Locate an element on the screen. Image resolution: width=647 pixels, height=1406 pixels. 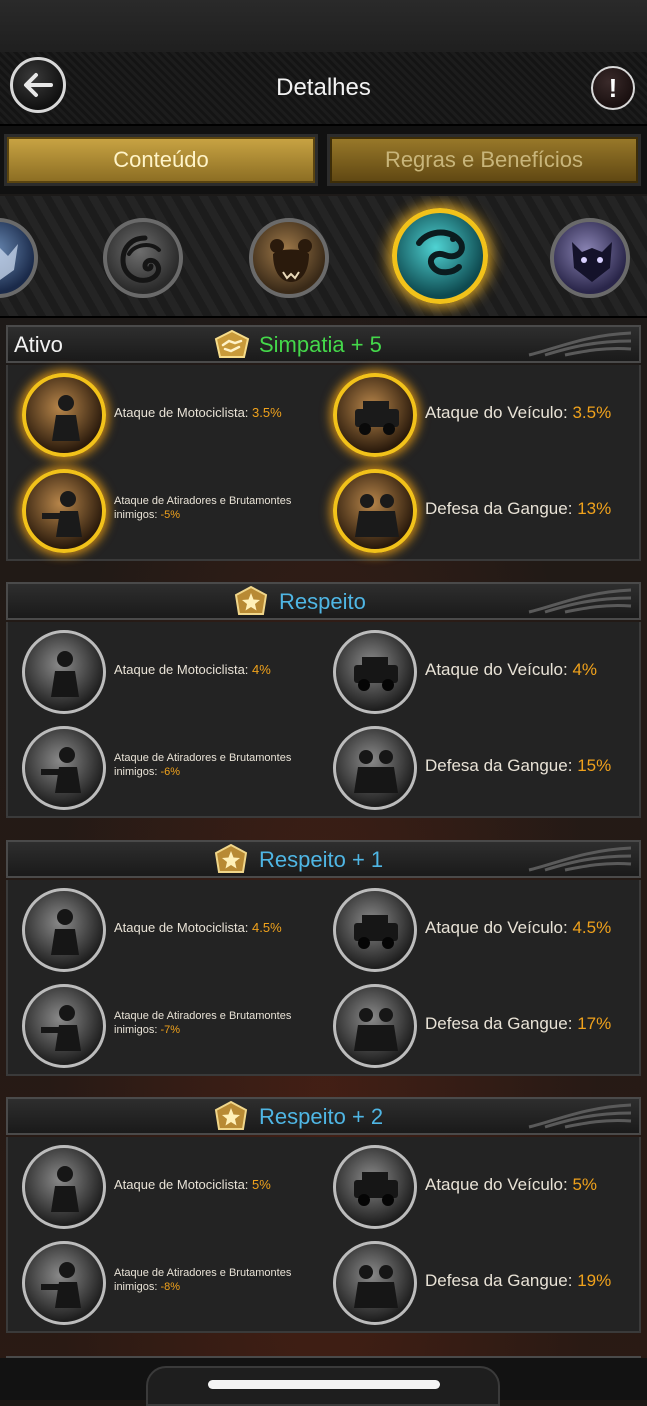
section-title: Respeito is located at coordinates (322, 601).